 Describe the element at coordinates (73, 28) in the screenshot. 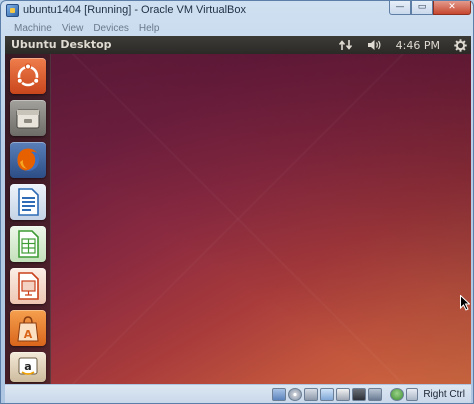

I see `menu-view: View` at that location.